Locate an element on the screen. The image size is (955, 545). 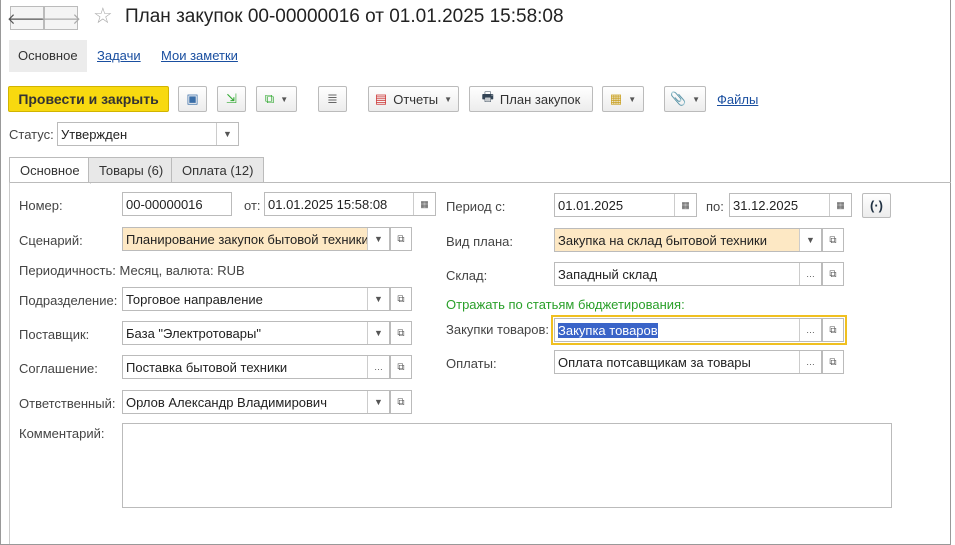
scenario-field: Планирование закупок бытовой техники ▼ is located at coordinates (256, 239).